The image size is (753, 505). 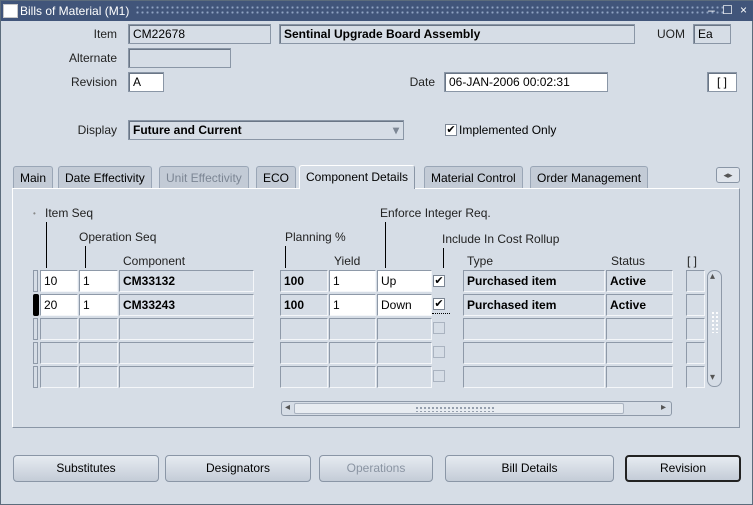 I want to click on uom-label: UOM, so click(x=671, y=34).